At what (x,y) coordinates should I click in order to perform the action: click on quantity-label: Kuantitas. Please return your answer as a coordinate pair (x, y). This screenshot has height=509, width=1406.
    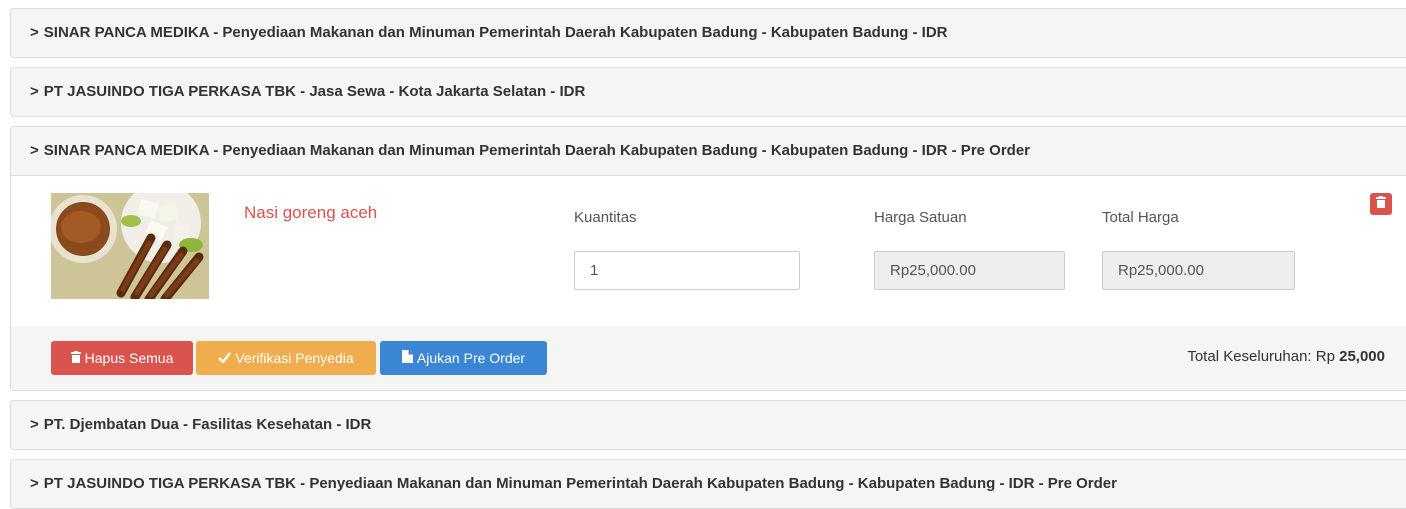
    Looking at the image, I should click on (605, 217).